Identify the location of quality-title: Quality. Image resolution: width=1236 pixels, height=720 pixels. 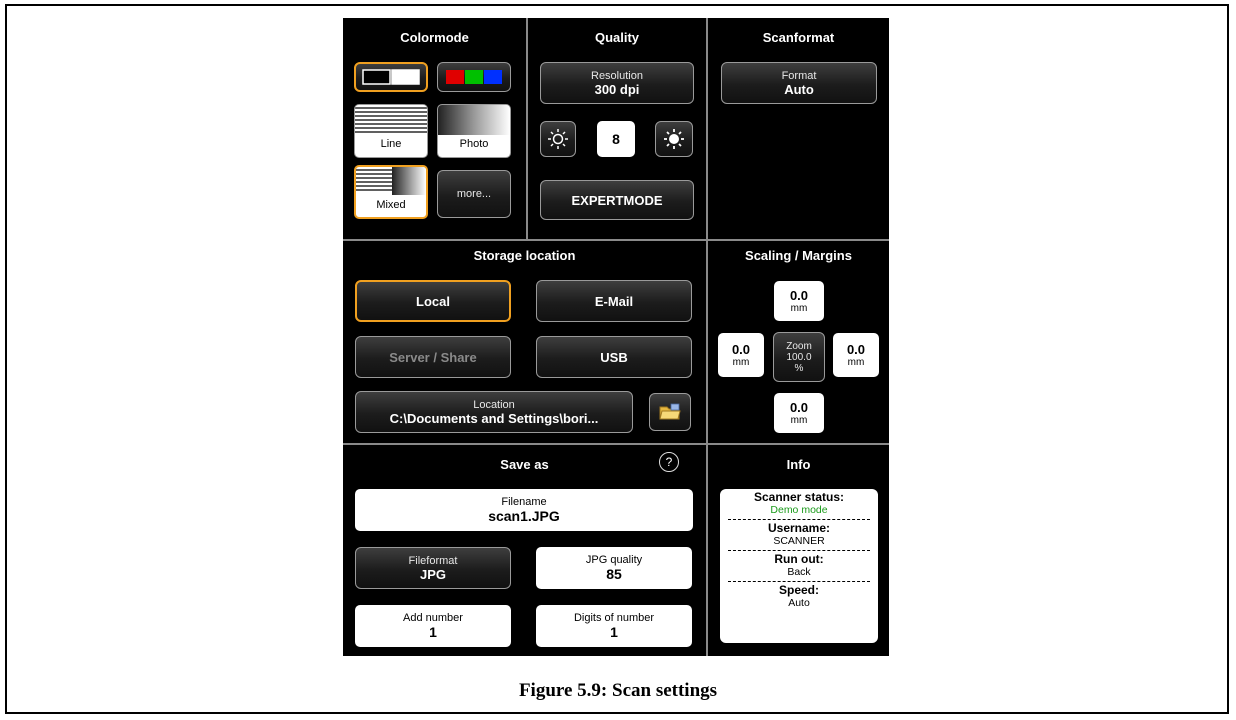
(617, 37).